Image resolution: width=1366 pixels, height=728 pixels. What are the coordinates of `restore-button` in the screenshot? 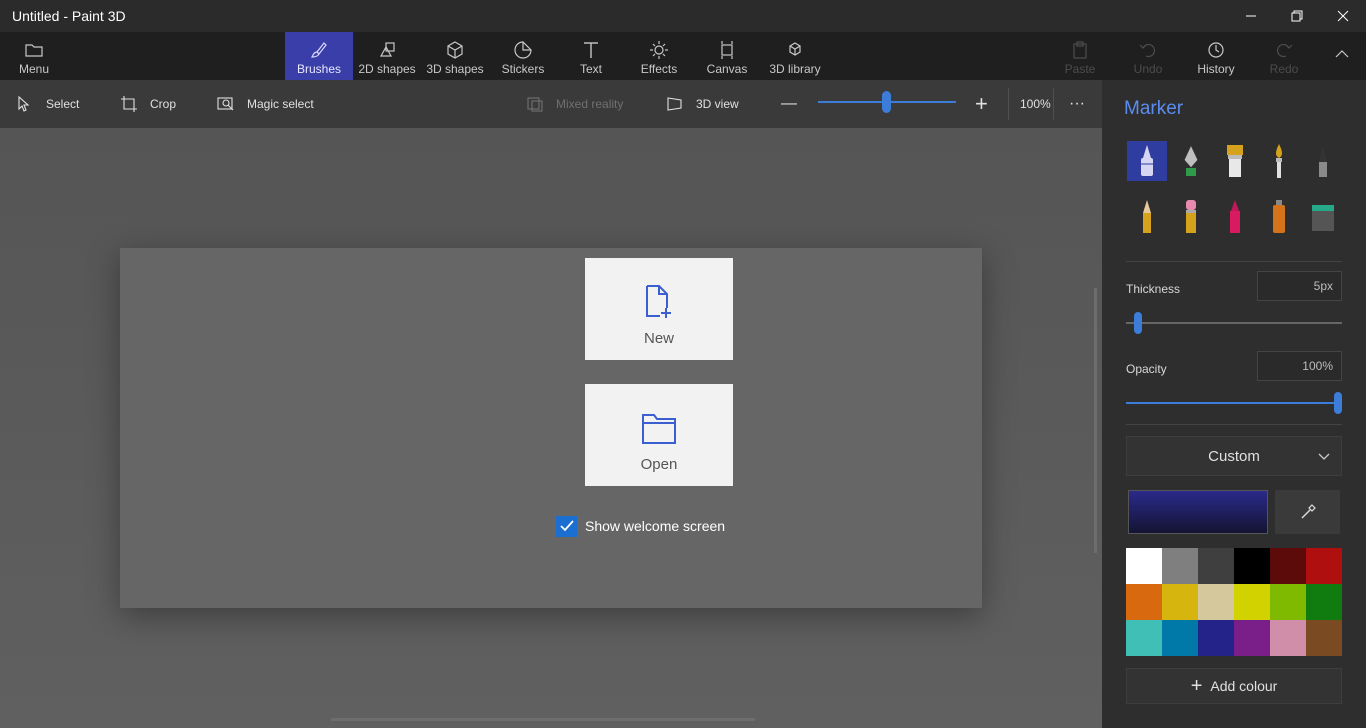 It's located at (1297, 16).